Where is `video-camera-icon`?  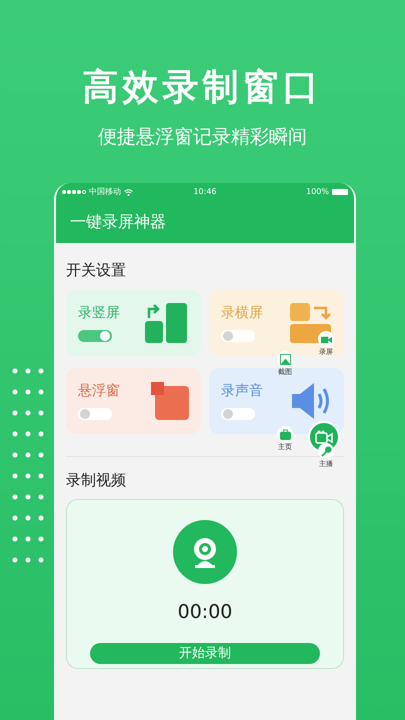 video-camera-icon is located at coordinates (324, 437).